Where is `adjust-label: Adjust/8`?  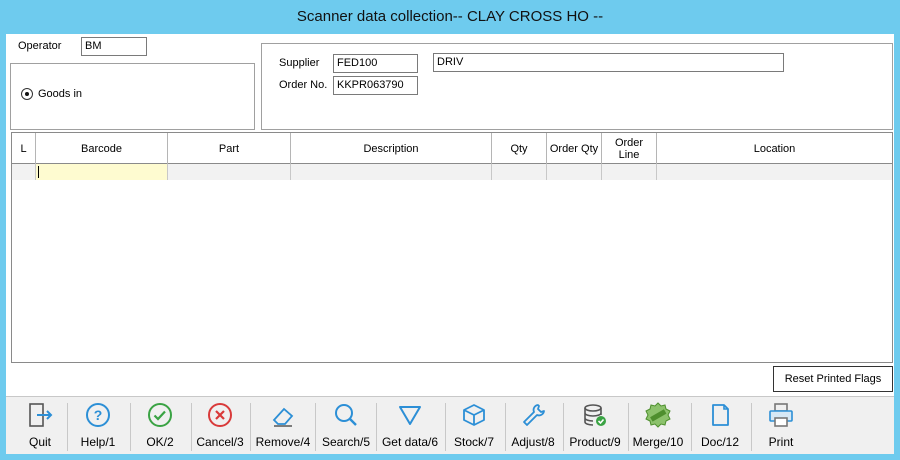 adjust-label: Adjust/8 is located at coordinates (533, 442).